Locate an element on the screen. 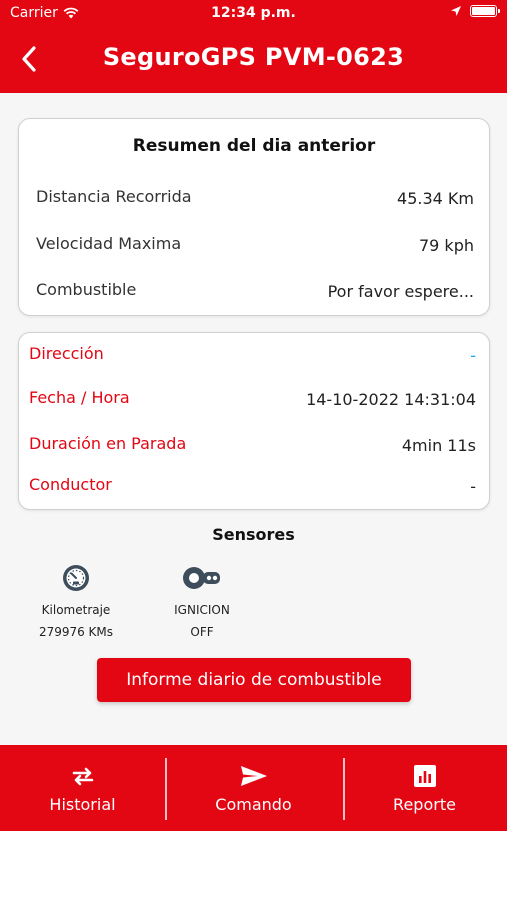 The height and width of the screenshot is (900, 507). summary-row-label: Velocidad Maxima is located at coordinates (109, 243).